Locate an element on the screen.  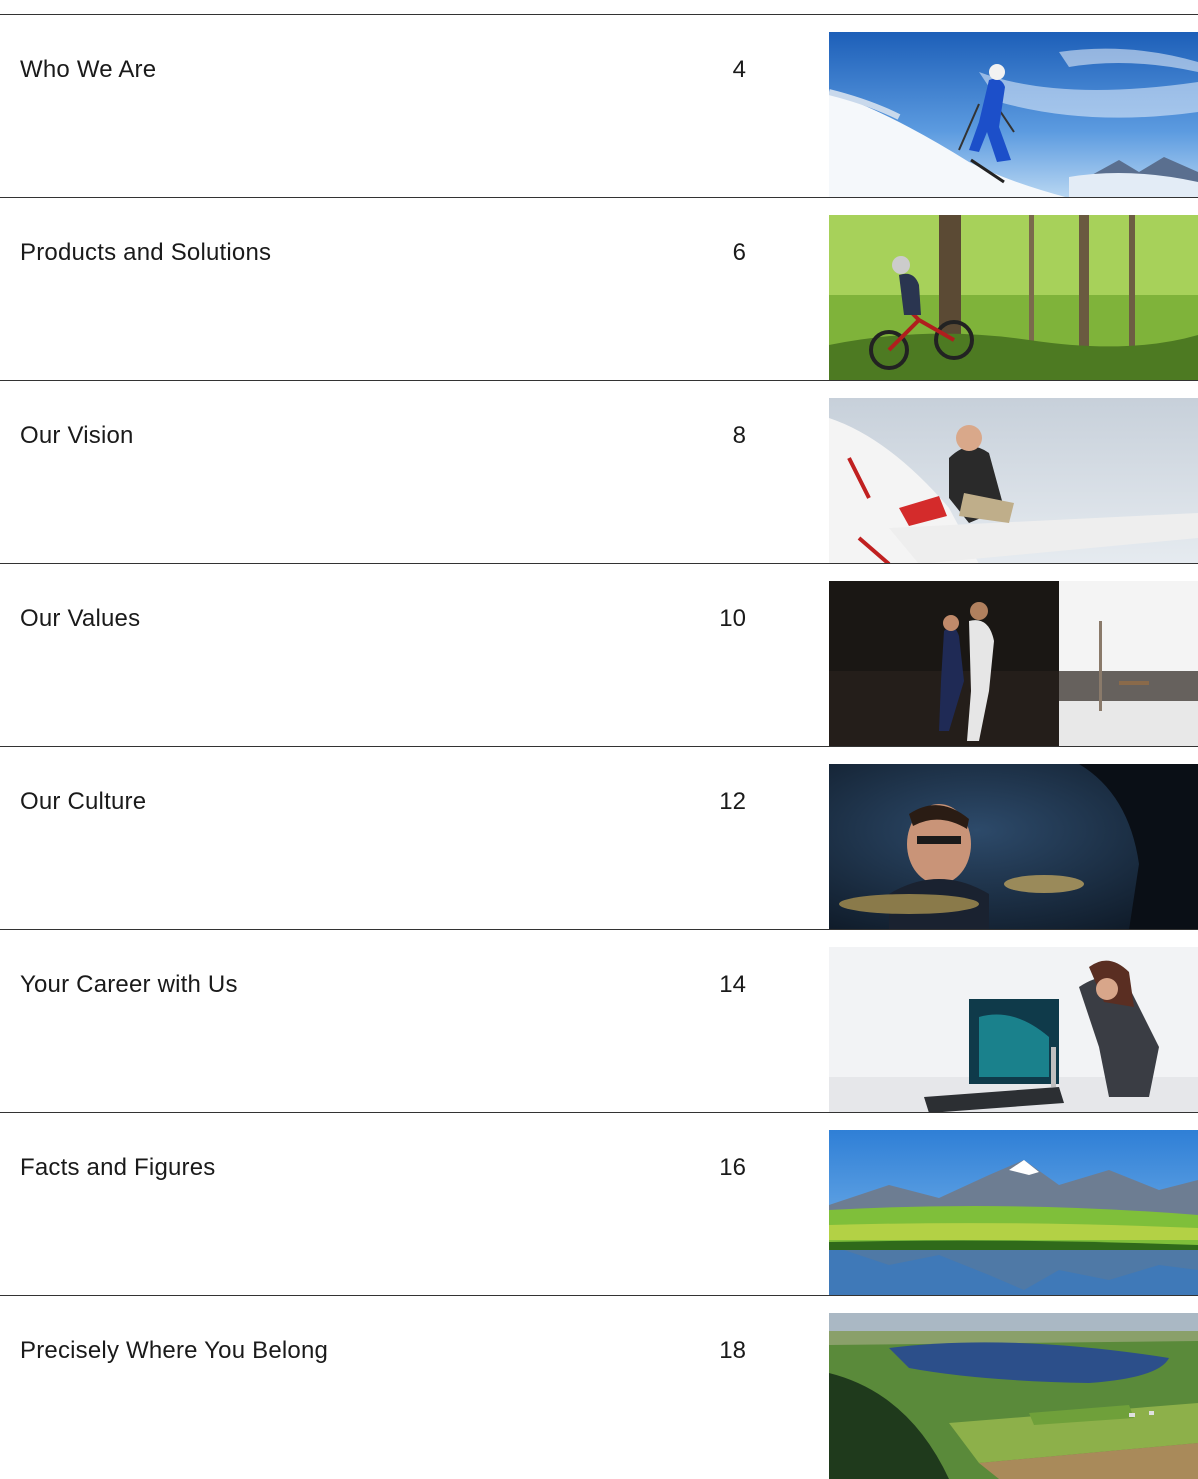
drummer-photo is located at coordinates (1013, 847).